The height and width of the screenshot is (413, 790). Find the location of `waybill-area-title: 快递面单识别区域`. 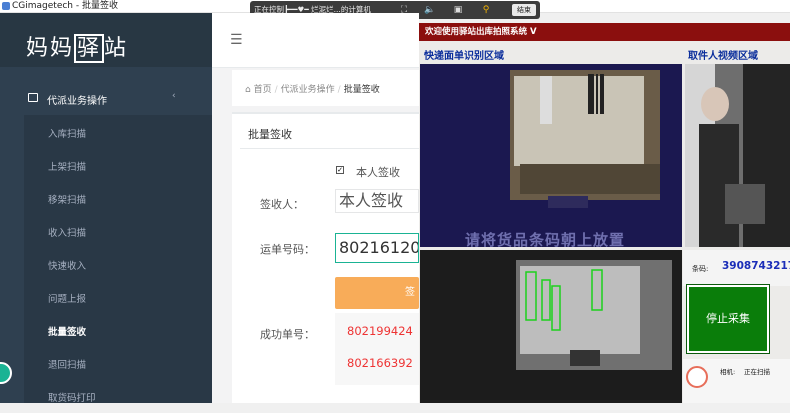

waybill-area-title: 快递面单识别区域 is located at coordinates (464, 56).